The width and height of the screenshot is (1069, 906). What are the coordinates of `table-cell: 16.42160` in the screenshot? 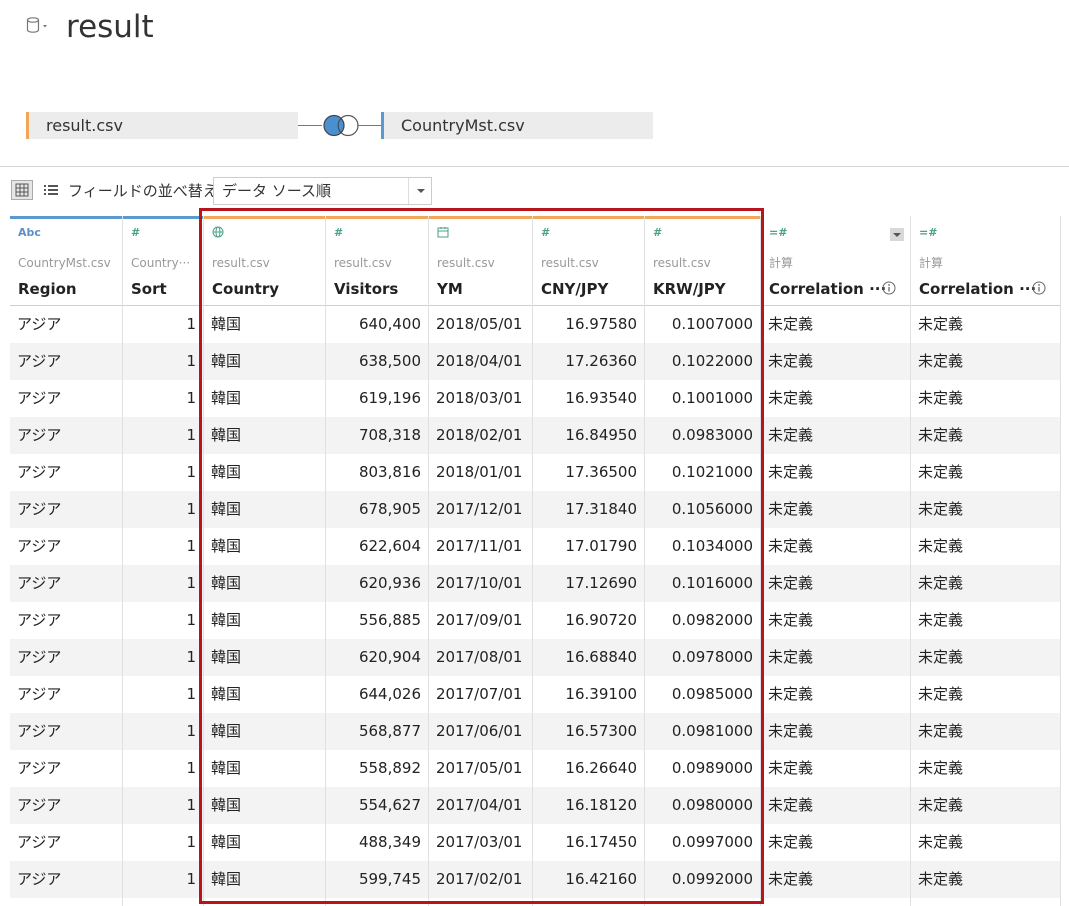 It's located at (588, 879).